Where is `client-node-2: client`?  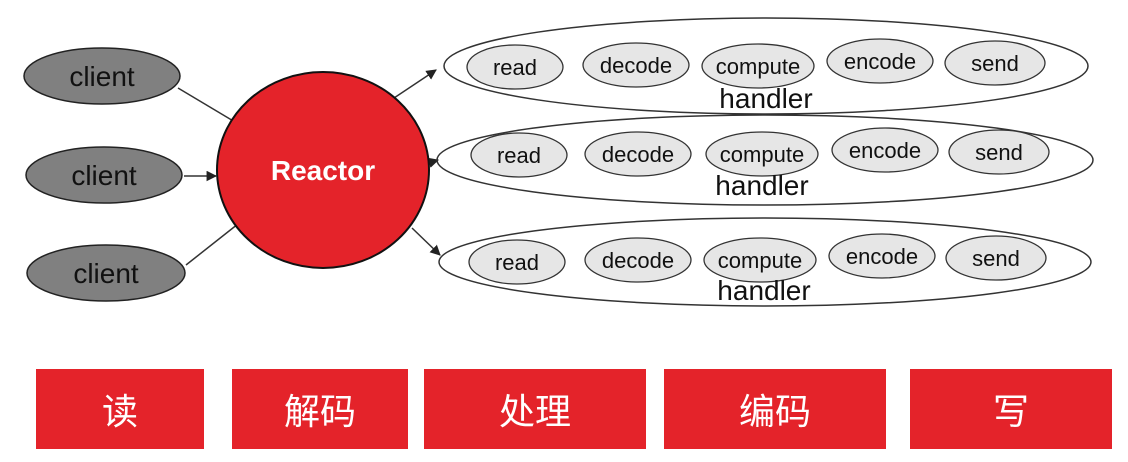 client-node-2: client is located at coordinates (104, 175).